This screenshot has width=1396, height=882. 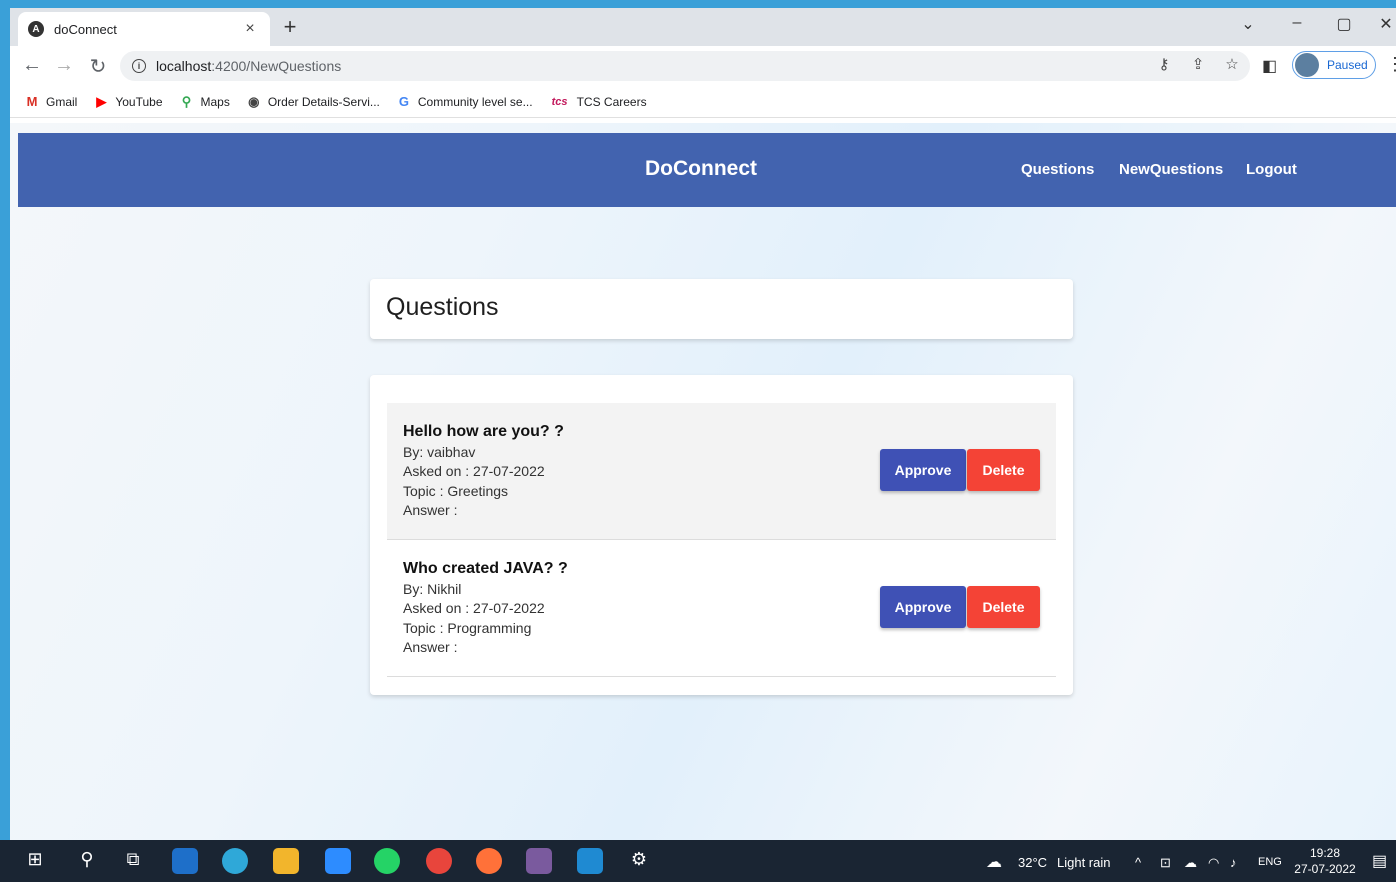 What do you see at coordinates (286, 861) in the screenshot?
I see `file-explorer-icon` at bounding box center [286, 861].